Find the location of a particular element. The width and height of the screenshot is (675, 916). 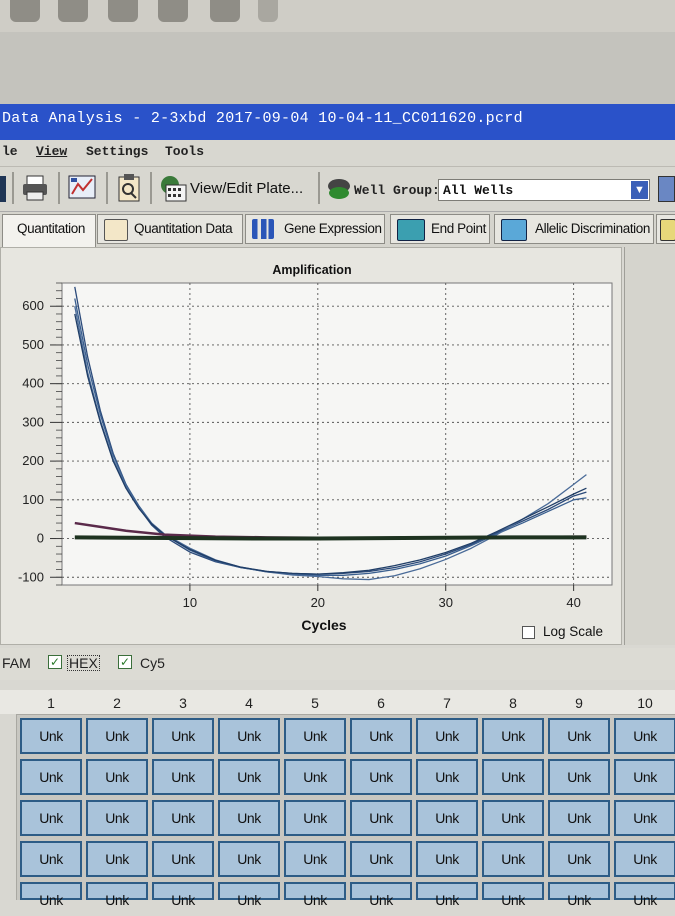

toolbar-options-icon is located at coordinates (666, 189).